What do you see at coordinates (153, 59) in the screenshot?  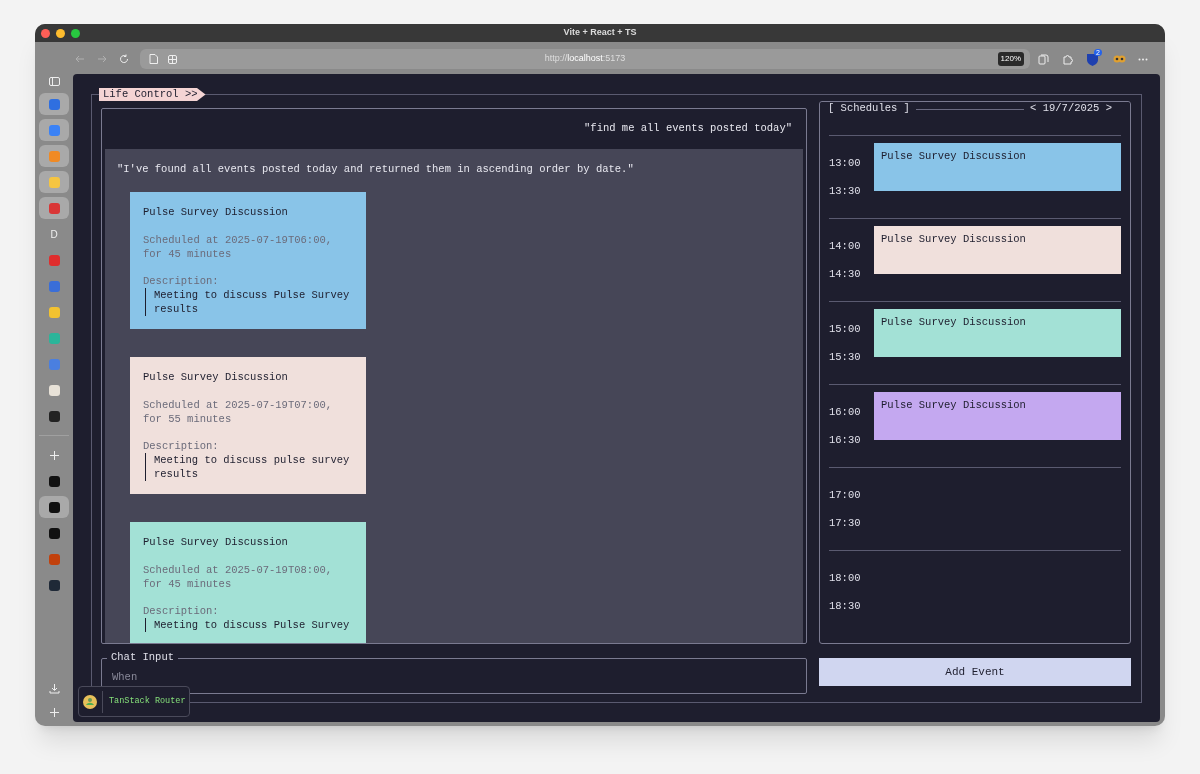 I see `page-icon` at bounding box center [153, 59].